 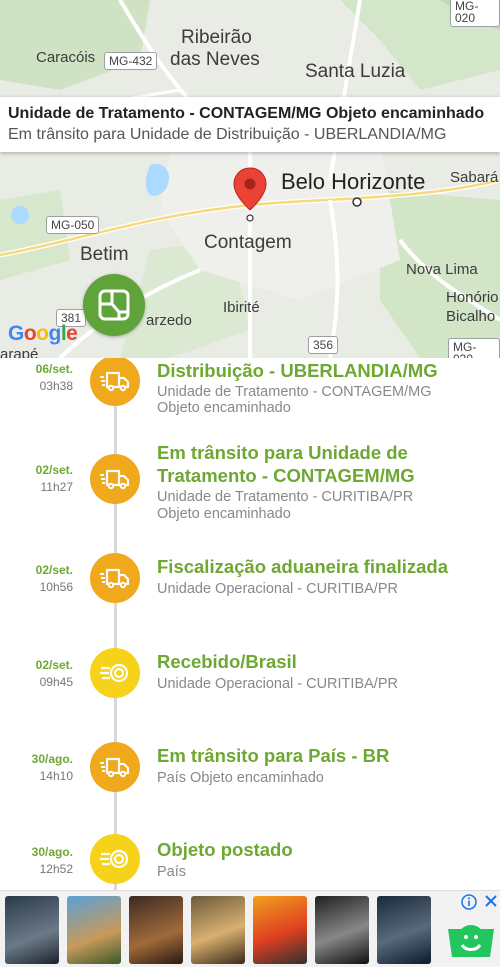 I want to click on event-location: País Objeto encaminhado, so click(x=240, y=778).